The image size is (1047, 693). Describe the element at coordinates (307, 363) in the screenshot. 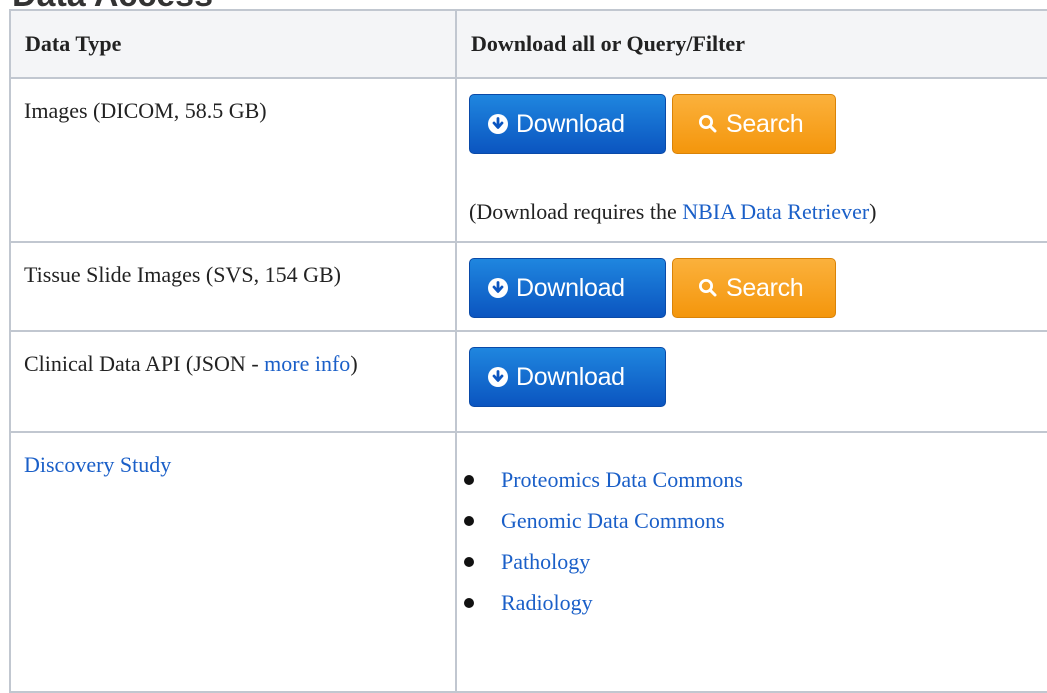

I see `more-info-link: more info` at that location.